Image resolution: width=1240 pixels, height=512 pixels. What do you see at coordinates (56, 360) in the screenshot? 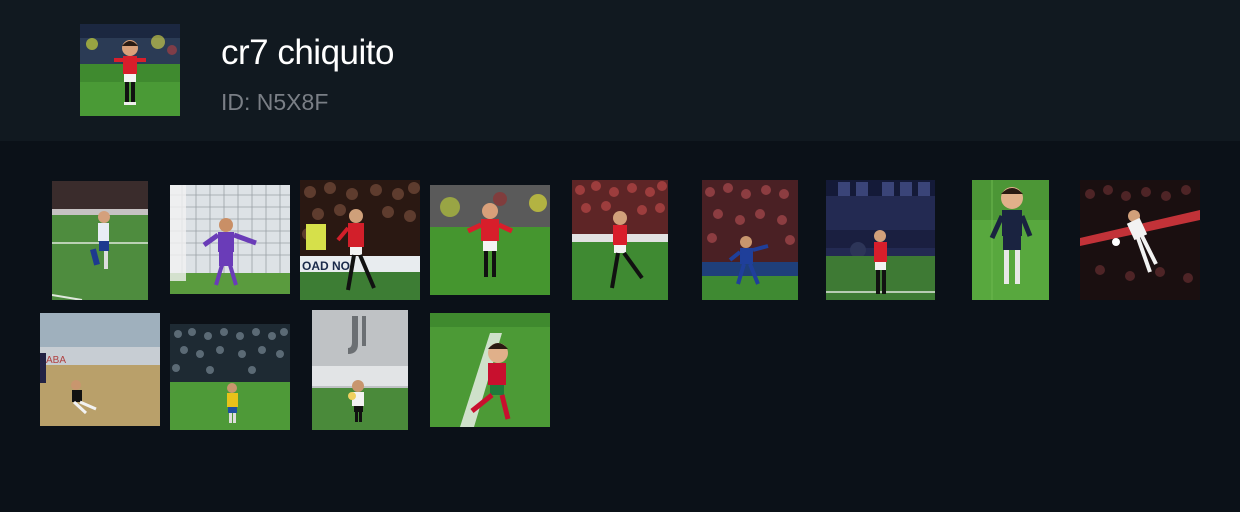
I see `svg-text: ABA` at bounding box center [56, 360].